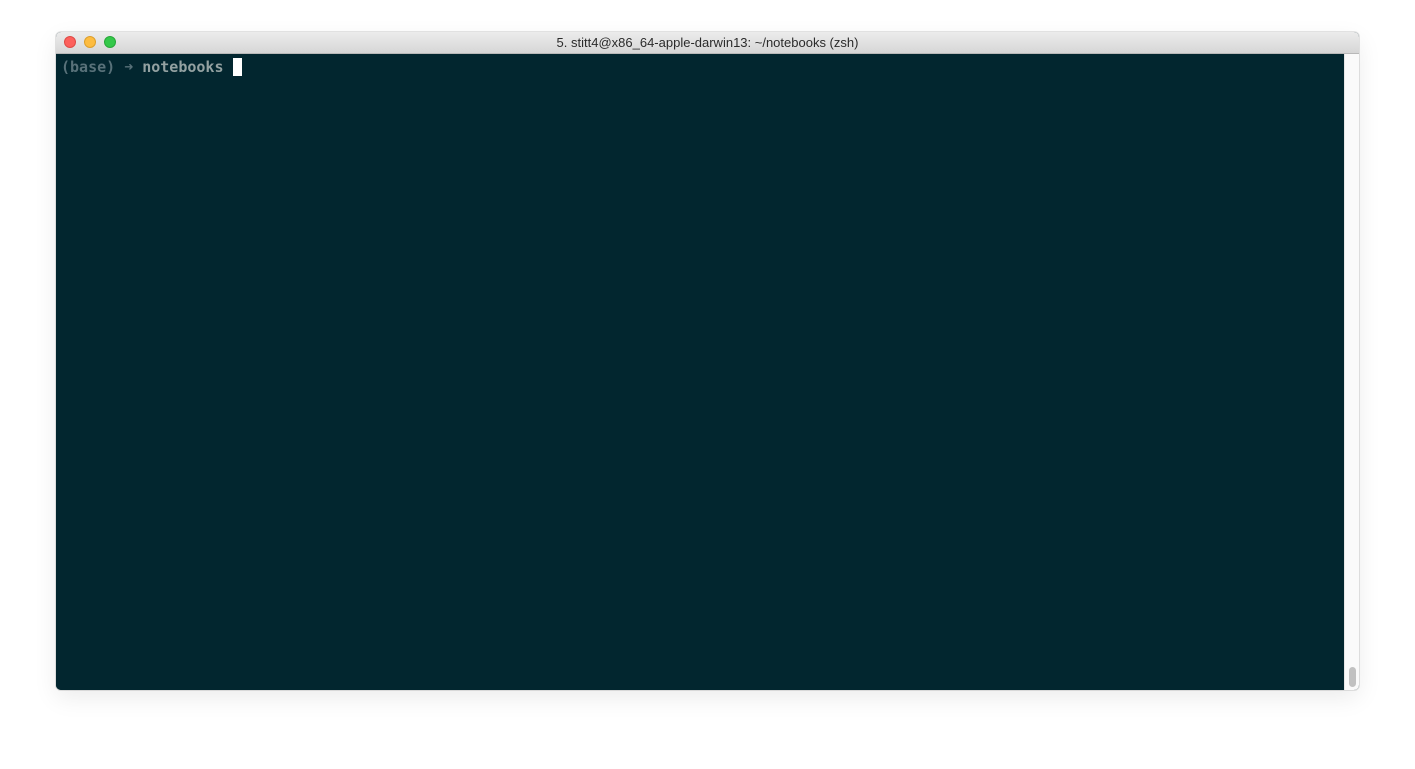 The image size is (1415, 769). I want to click on scrollbar-thumb, so click(1352, 677).